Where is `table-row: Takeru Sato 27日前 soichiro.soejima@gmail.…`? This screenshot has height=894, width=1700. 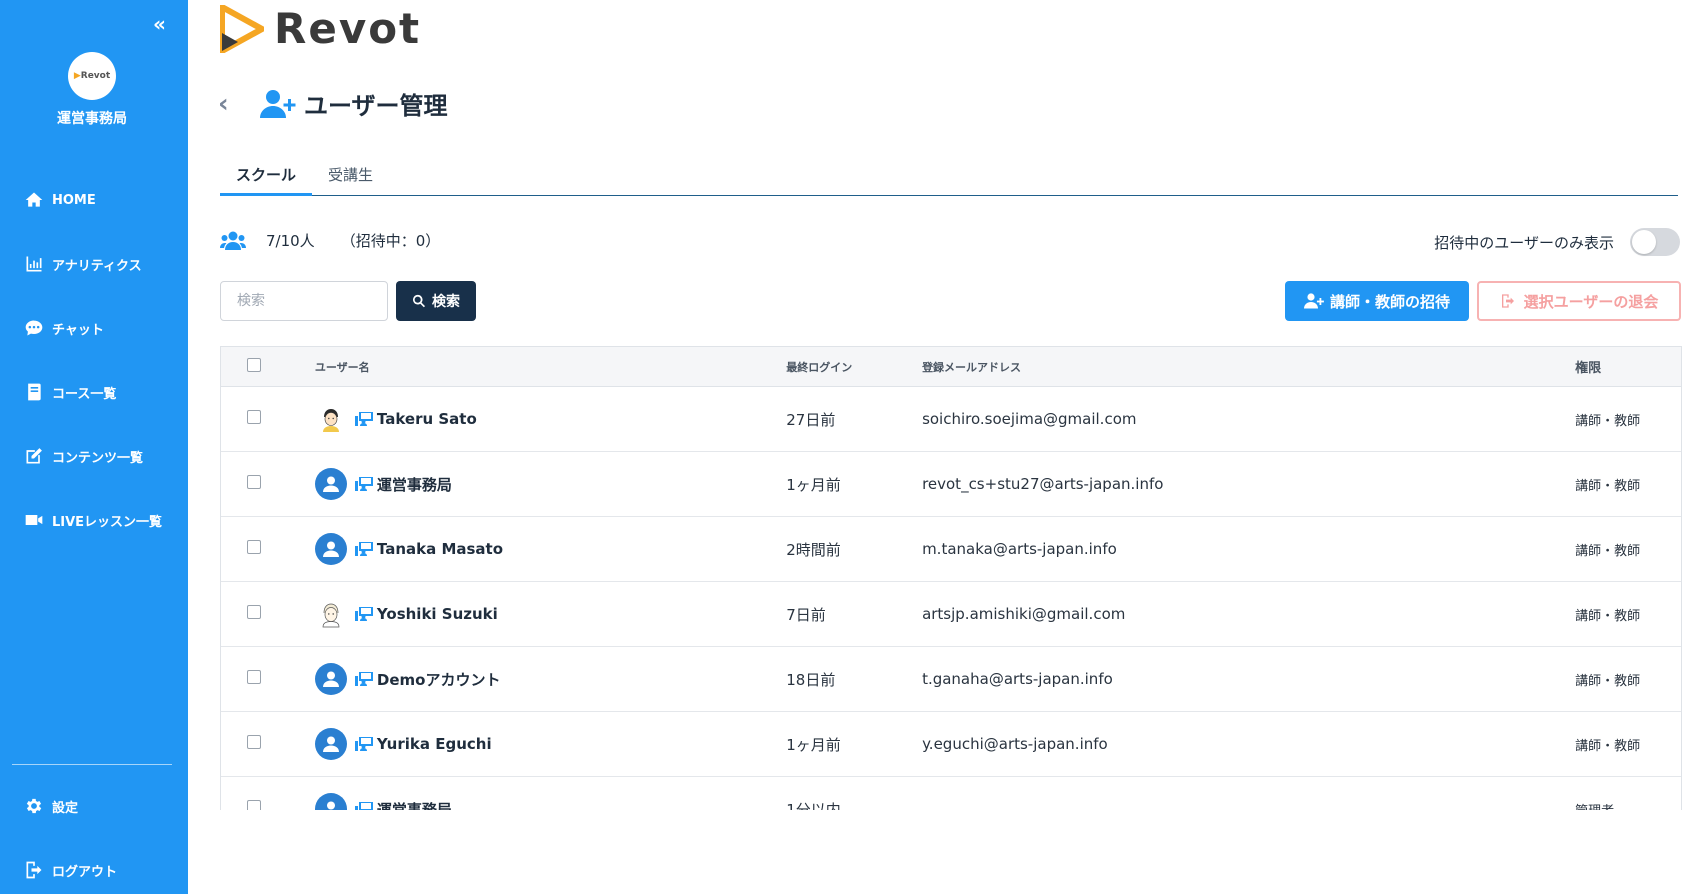 table-row: Takeru Sato 27日前 soichiro.soejima@gmail.… is located at coordinates (951, 419).